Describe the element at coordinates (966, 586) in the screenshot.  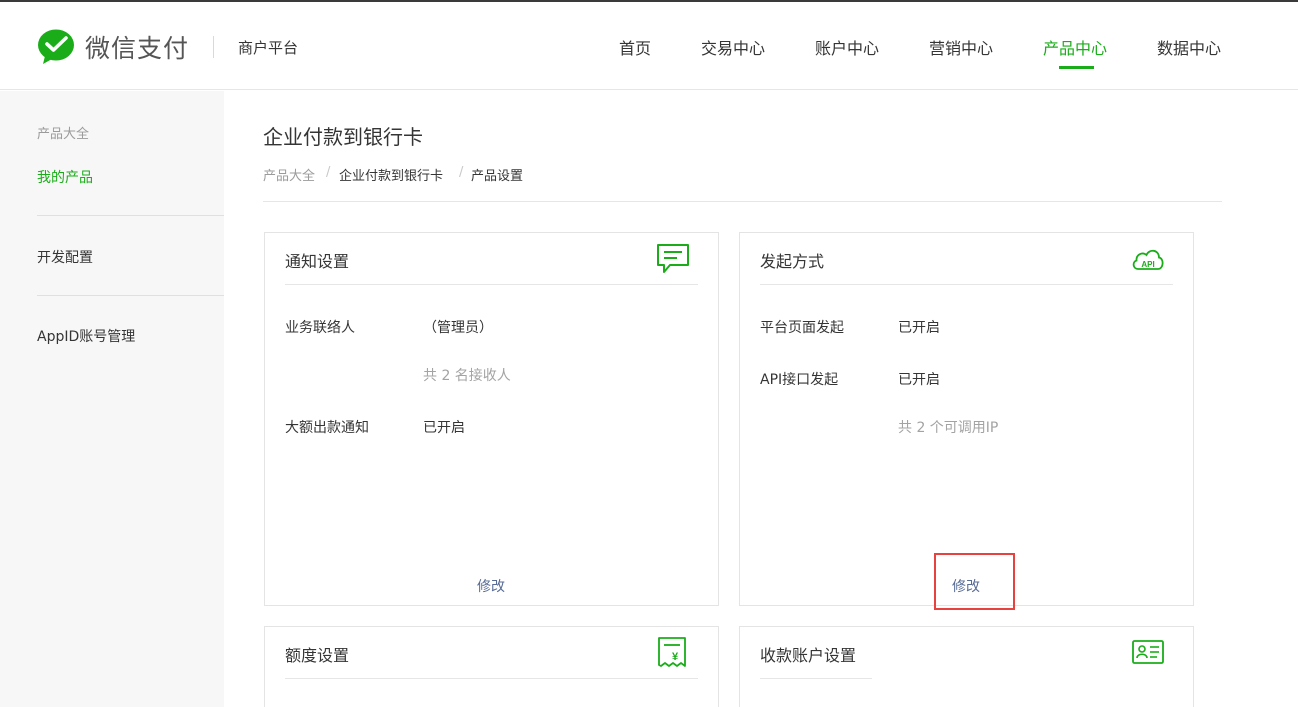
I see `modify-initiate-button: 修改` at that location.